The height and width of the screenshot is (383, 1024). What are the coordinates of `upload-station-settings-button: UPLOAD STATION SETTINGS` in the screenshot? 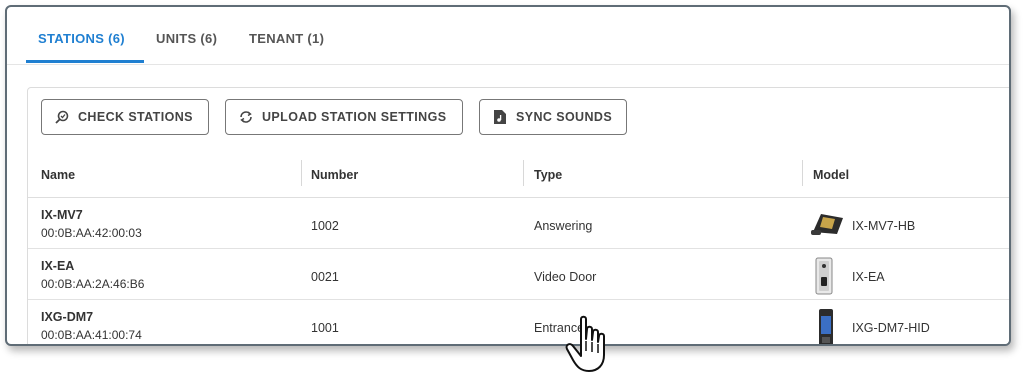 It's located at (344, 117).